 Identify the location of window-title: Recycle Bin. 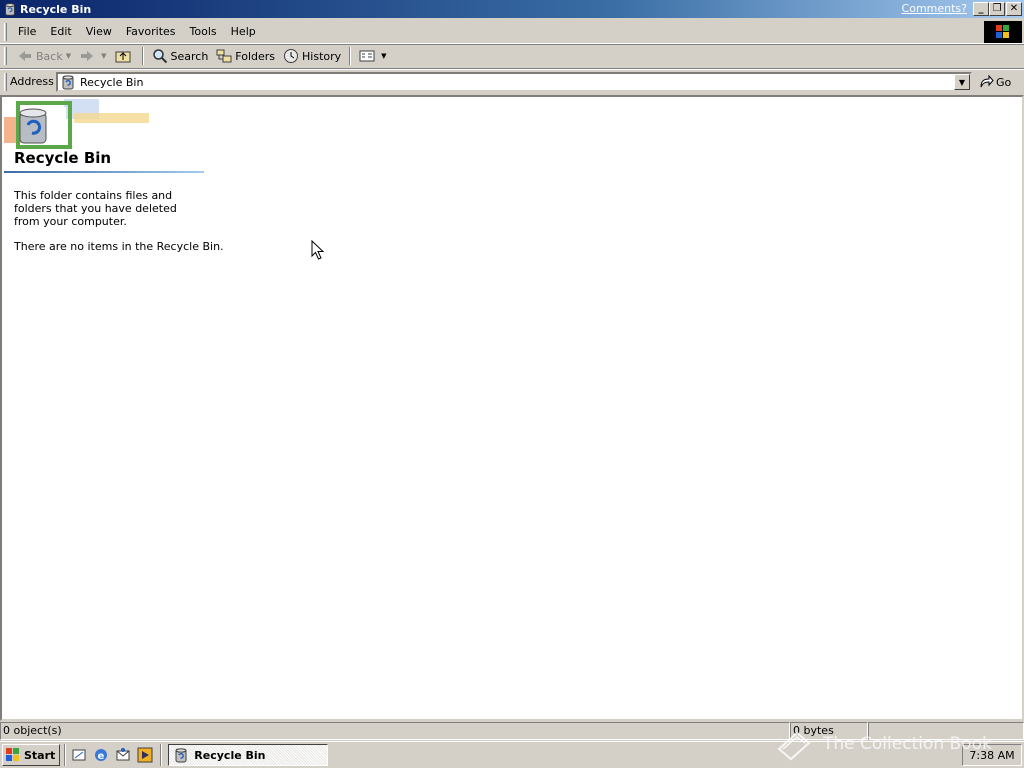
(56, 9).